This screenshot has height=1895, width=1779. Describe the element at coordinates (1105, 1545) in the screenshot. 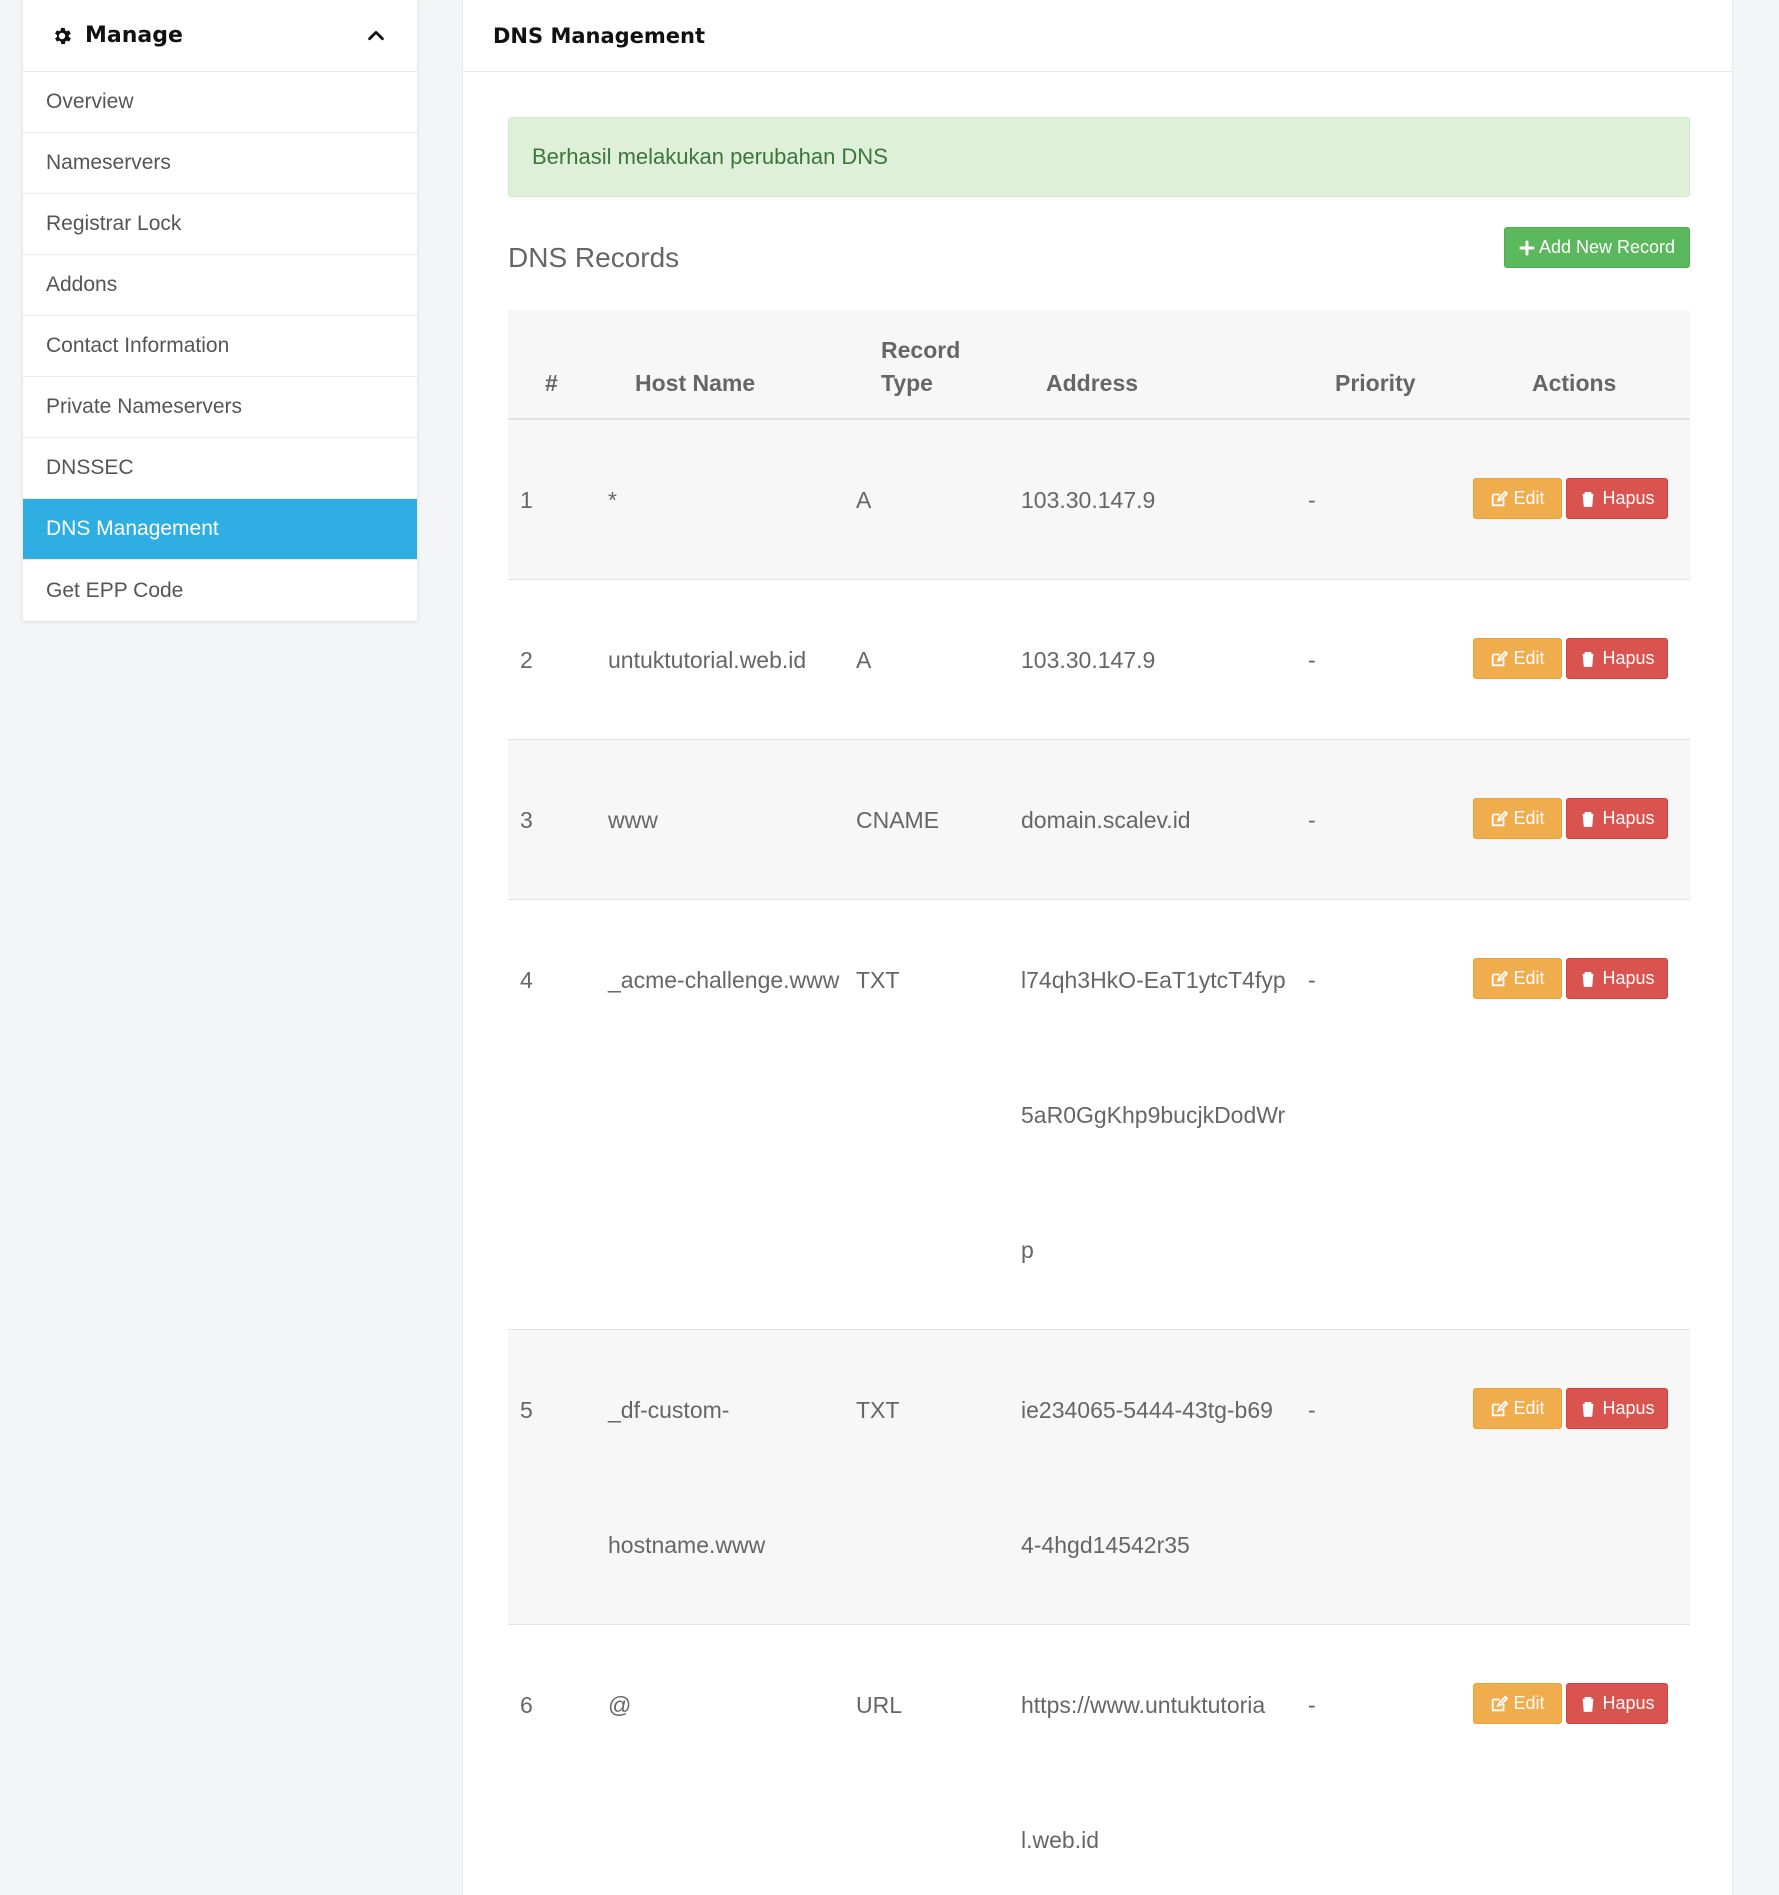

I see `cell-address-line: 4-4hgd14542r35` at that location.